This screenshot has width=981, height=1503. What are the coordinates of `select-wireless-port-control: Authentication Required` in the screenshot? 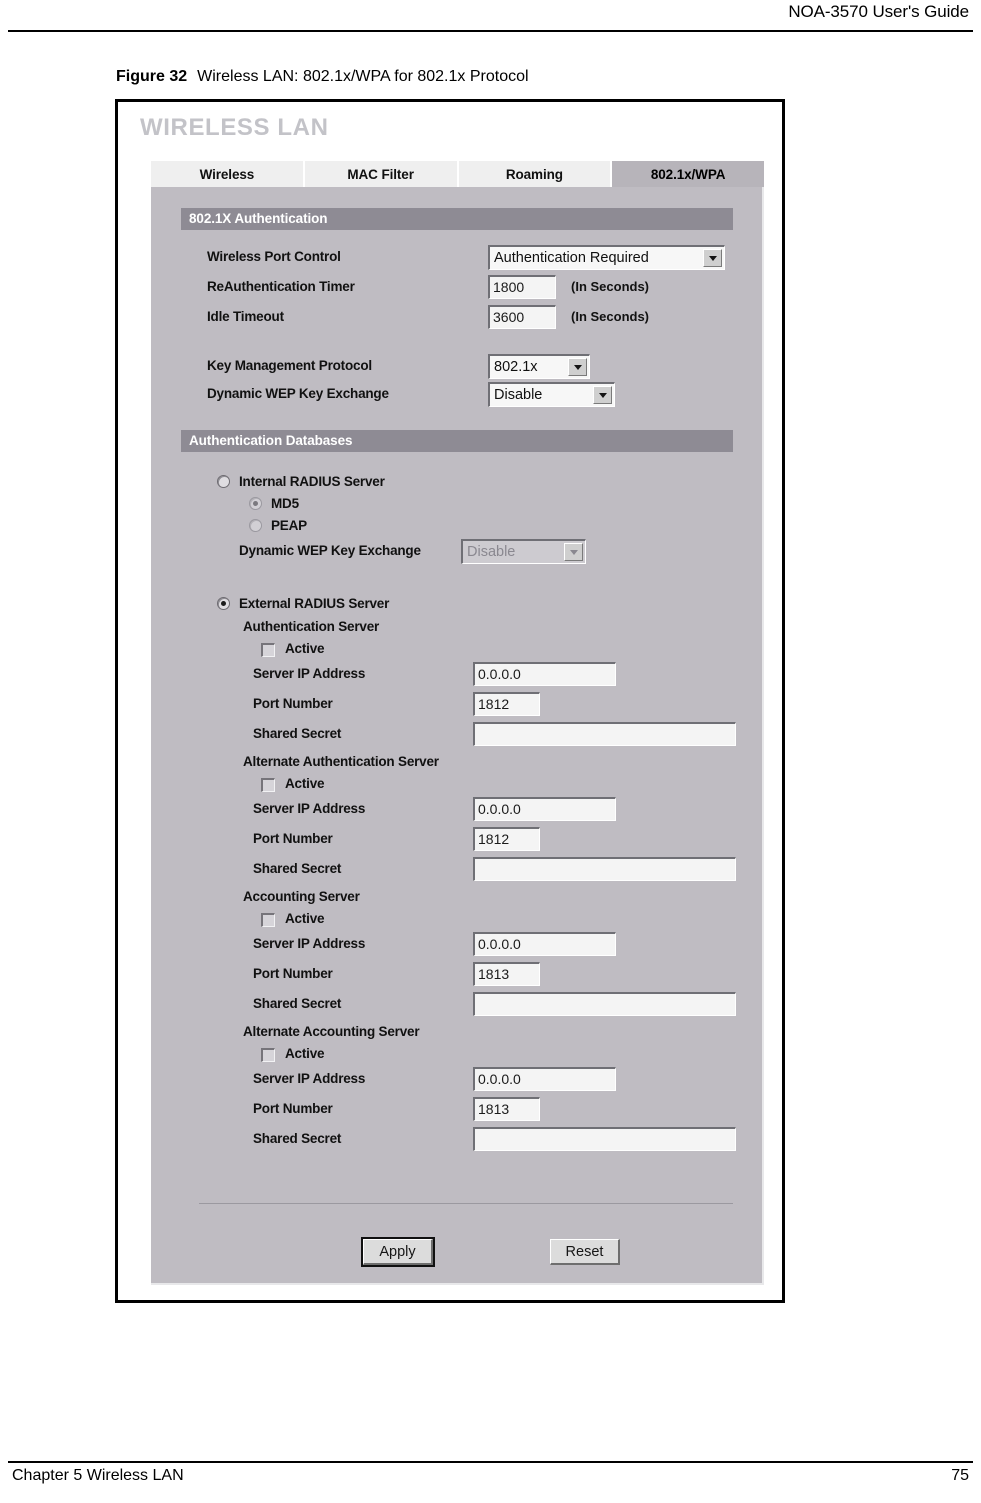 It's located at (606, 257).